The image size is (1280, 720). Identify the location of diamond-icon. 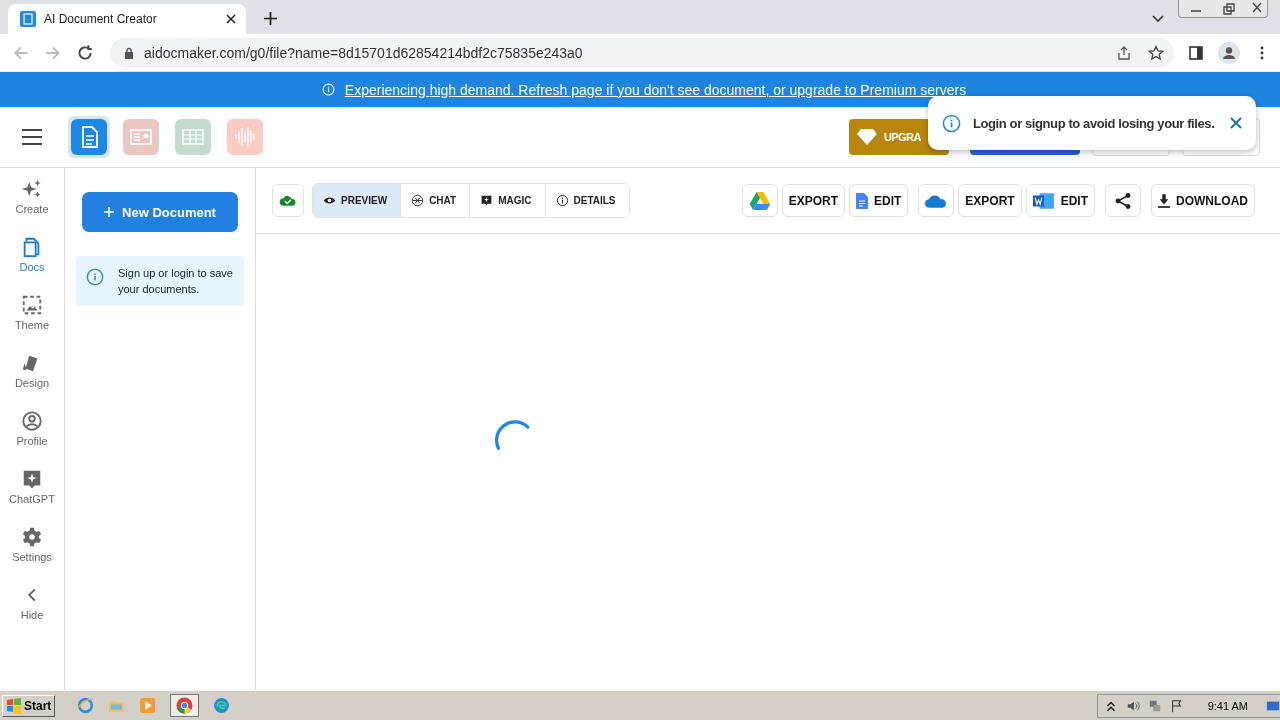
(867, 137).